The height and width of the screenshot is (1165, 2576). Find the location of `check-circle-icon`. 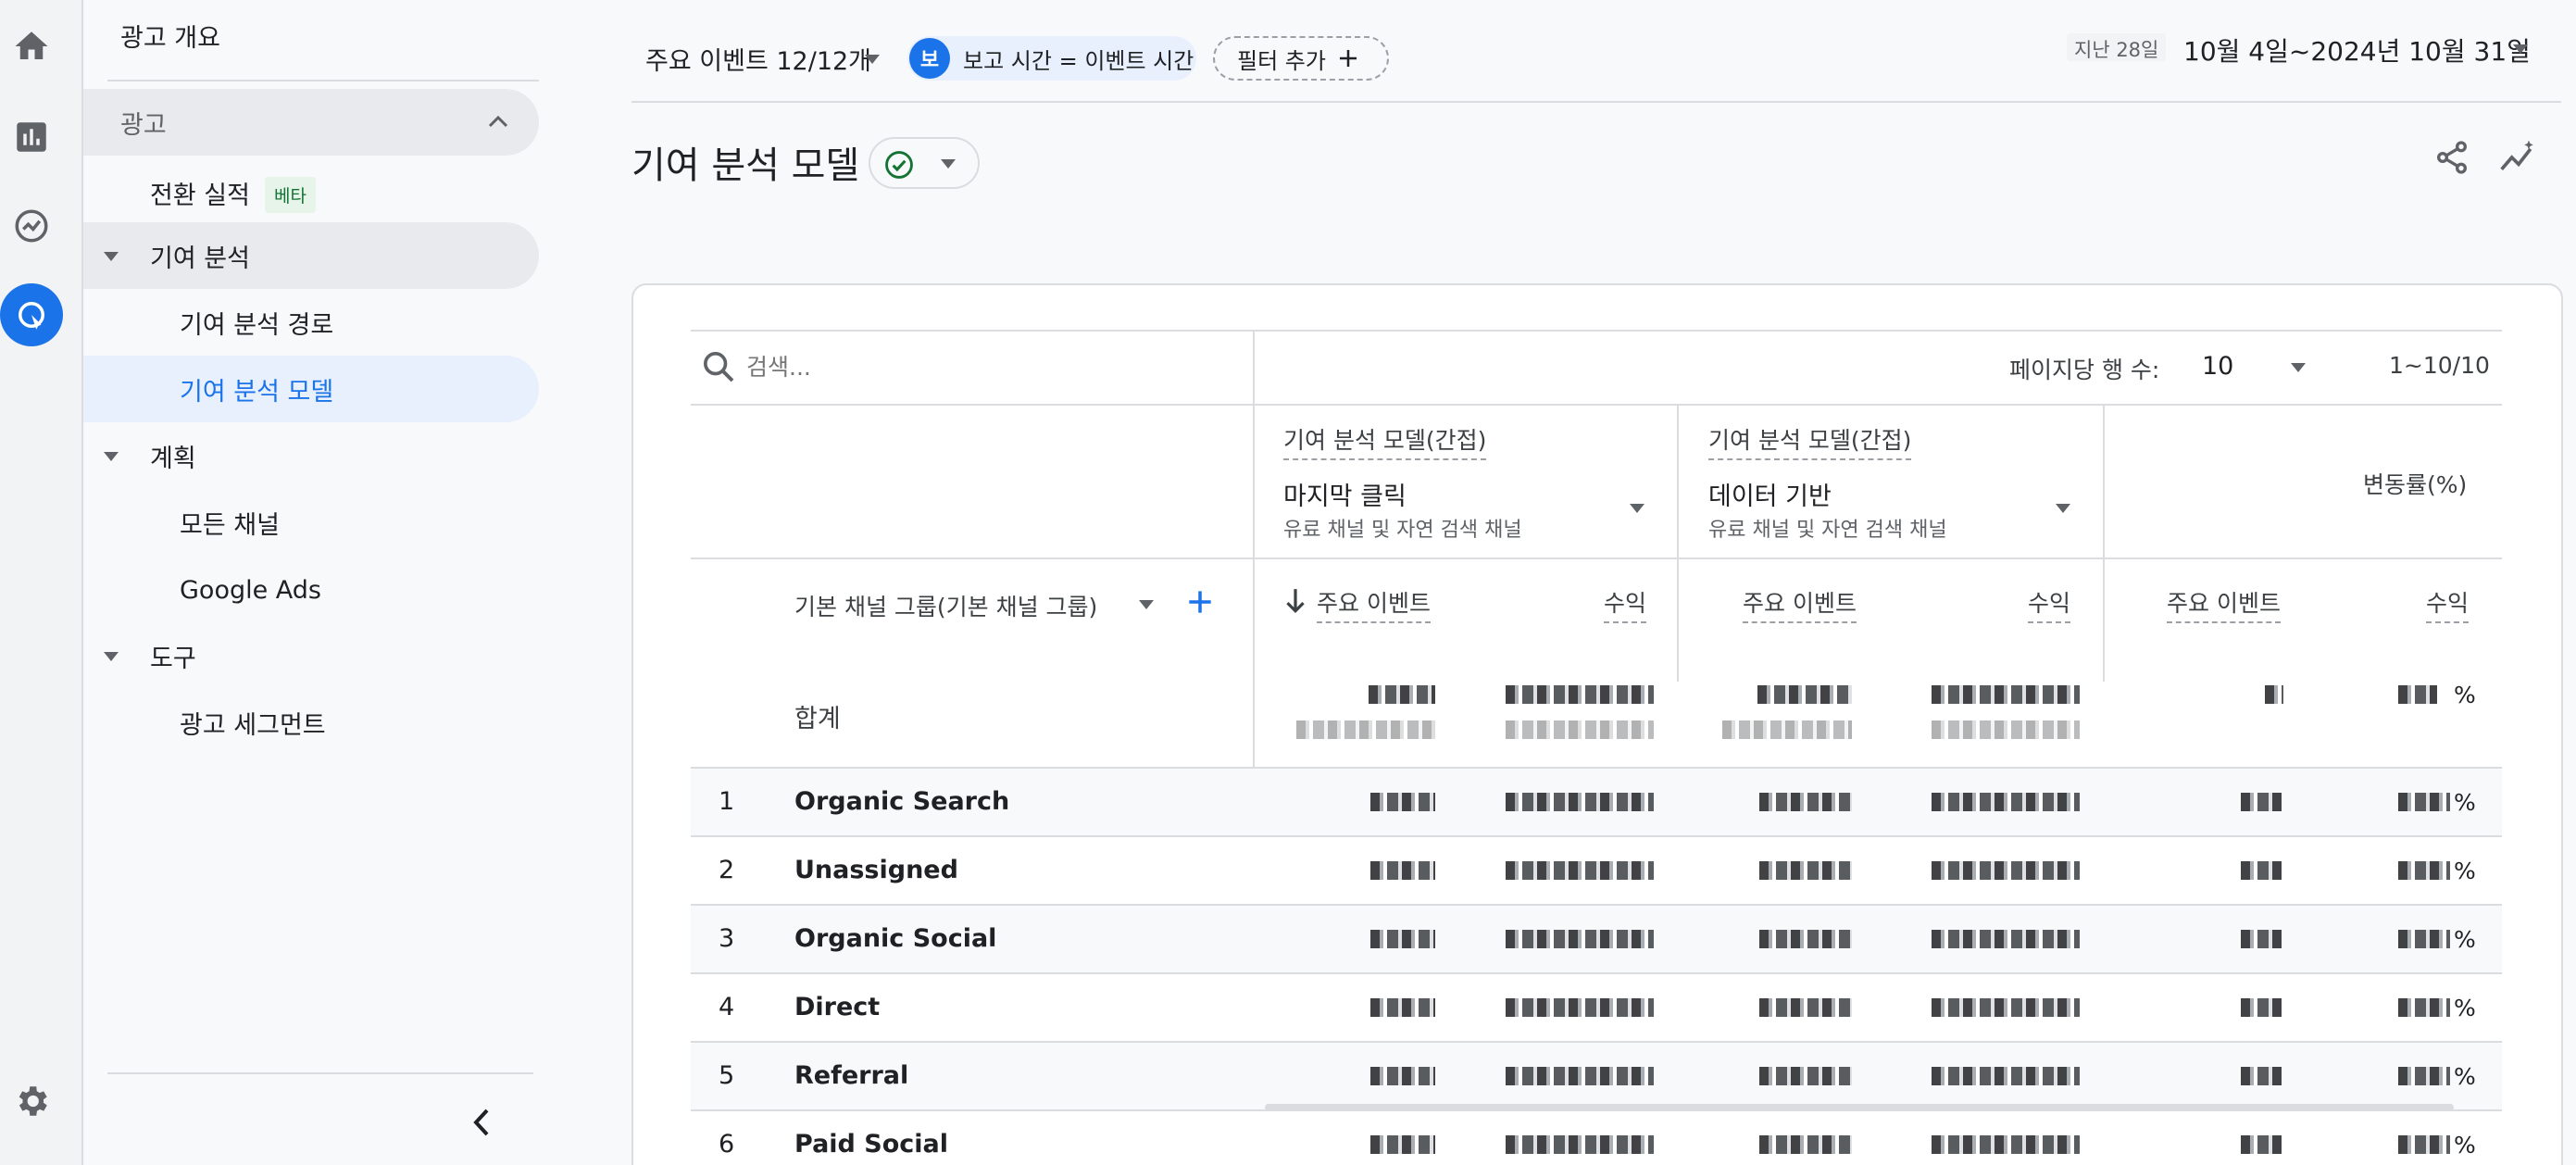

check-circle-icon is located at coordinates (899, 165).